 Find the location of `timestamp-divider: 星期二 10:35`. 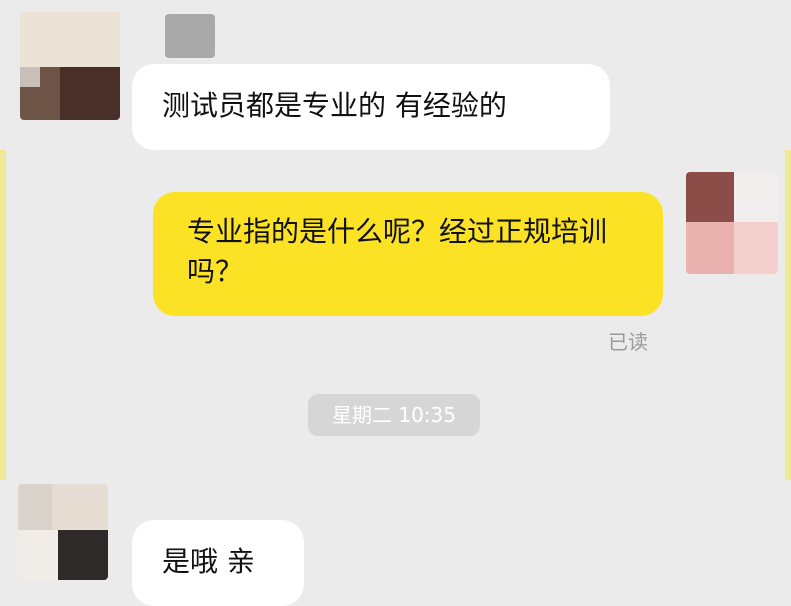

timestamp-divider: 星期二 10:35 is located at coordinates (394, 415).